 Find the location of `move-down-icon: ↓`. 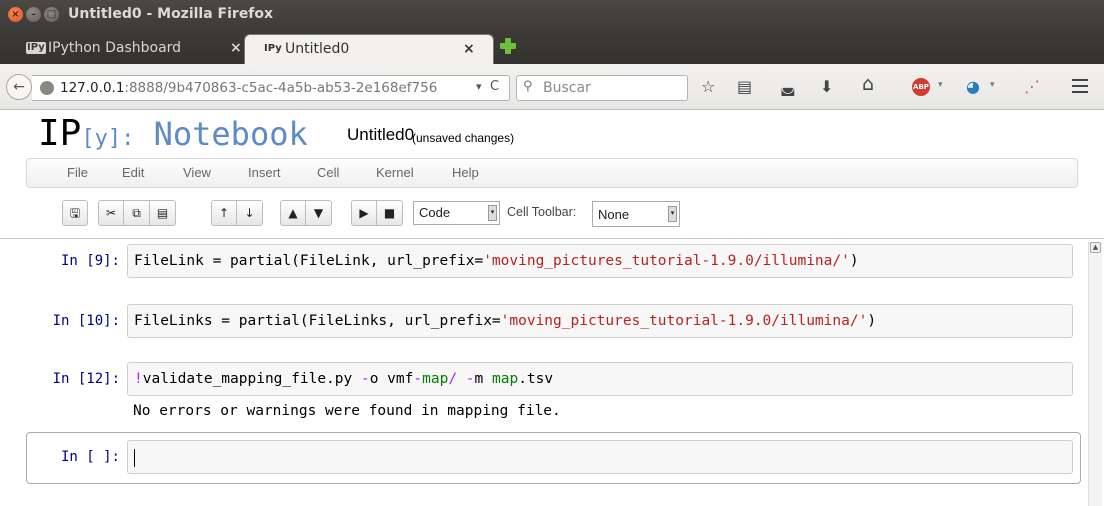

move-down-icon: ↓ is located at coordinates (250, 213).